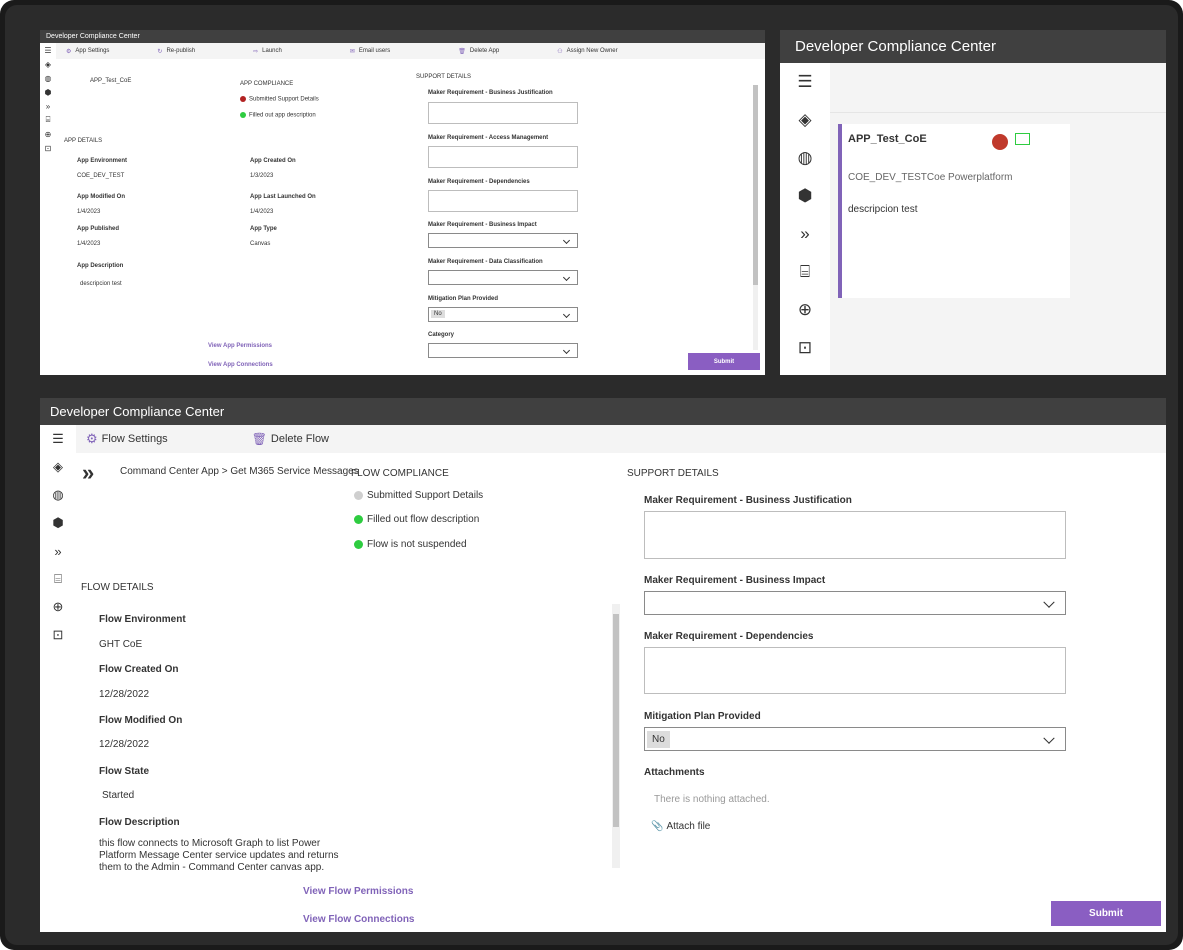 This screenshot has width=1183, height=950. I want to click on delete-app-button: 🗑 Delete App, so click(478, 51).